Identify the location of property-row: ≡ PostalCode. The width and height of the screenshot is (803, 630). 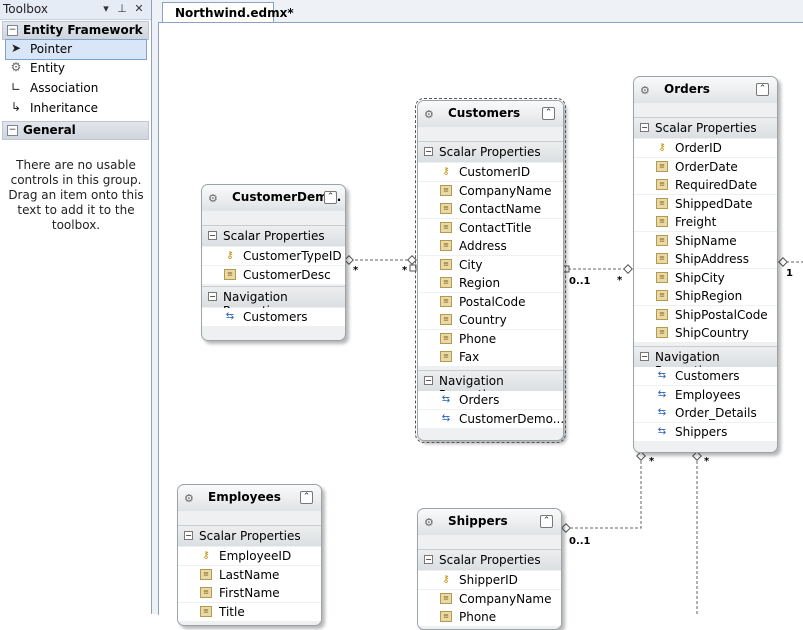
(490, 302).